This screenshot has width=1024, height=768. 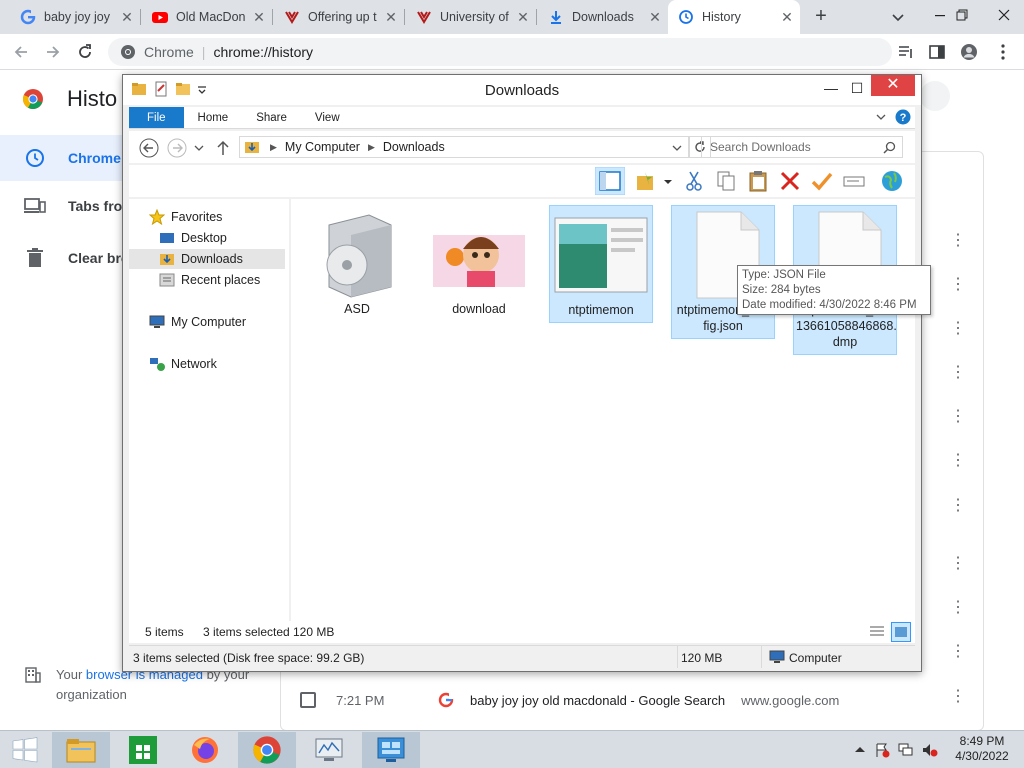 What do you see at coordinates (156, 117) in the screenshot?
I see `ribbon-tab-file: File` at bounding box center [156, 117].